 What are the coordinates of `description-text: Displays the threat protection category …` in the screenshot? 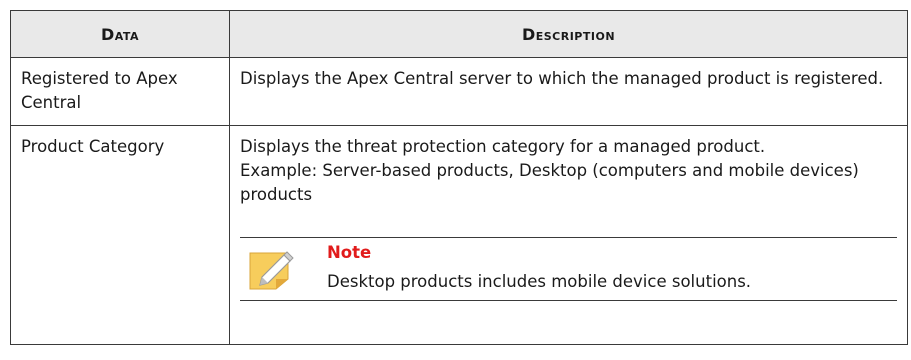 It's located at (503, 146).